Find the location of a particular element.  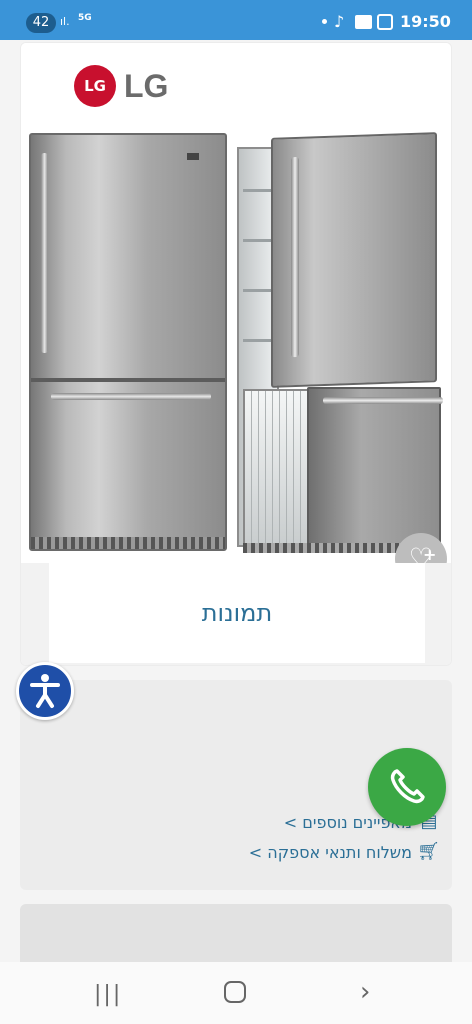

phone-icon is located at coordinates (407, 786).